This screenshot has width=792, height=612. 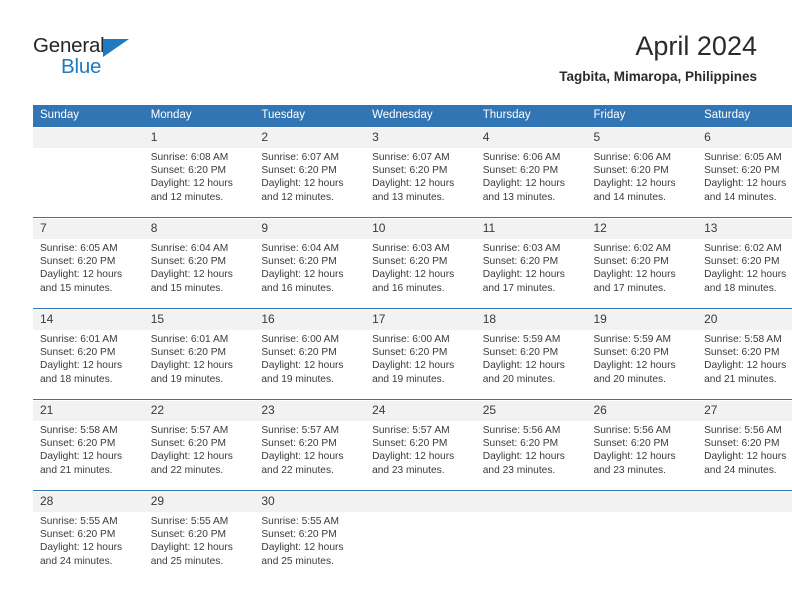 What do you see at coordinates (642, 229) in the screenshot?
I see `day-number-cell: 12` at bounding box center [642, 229].